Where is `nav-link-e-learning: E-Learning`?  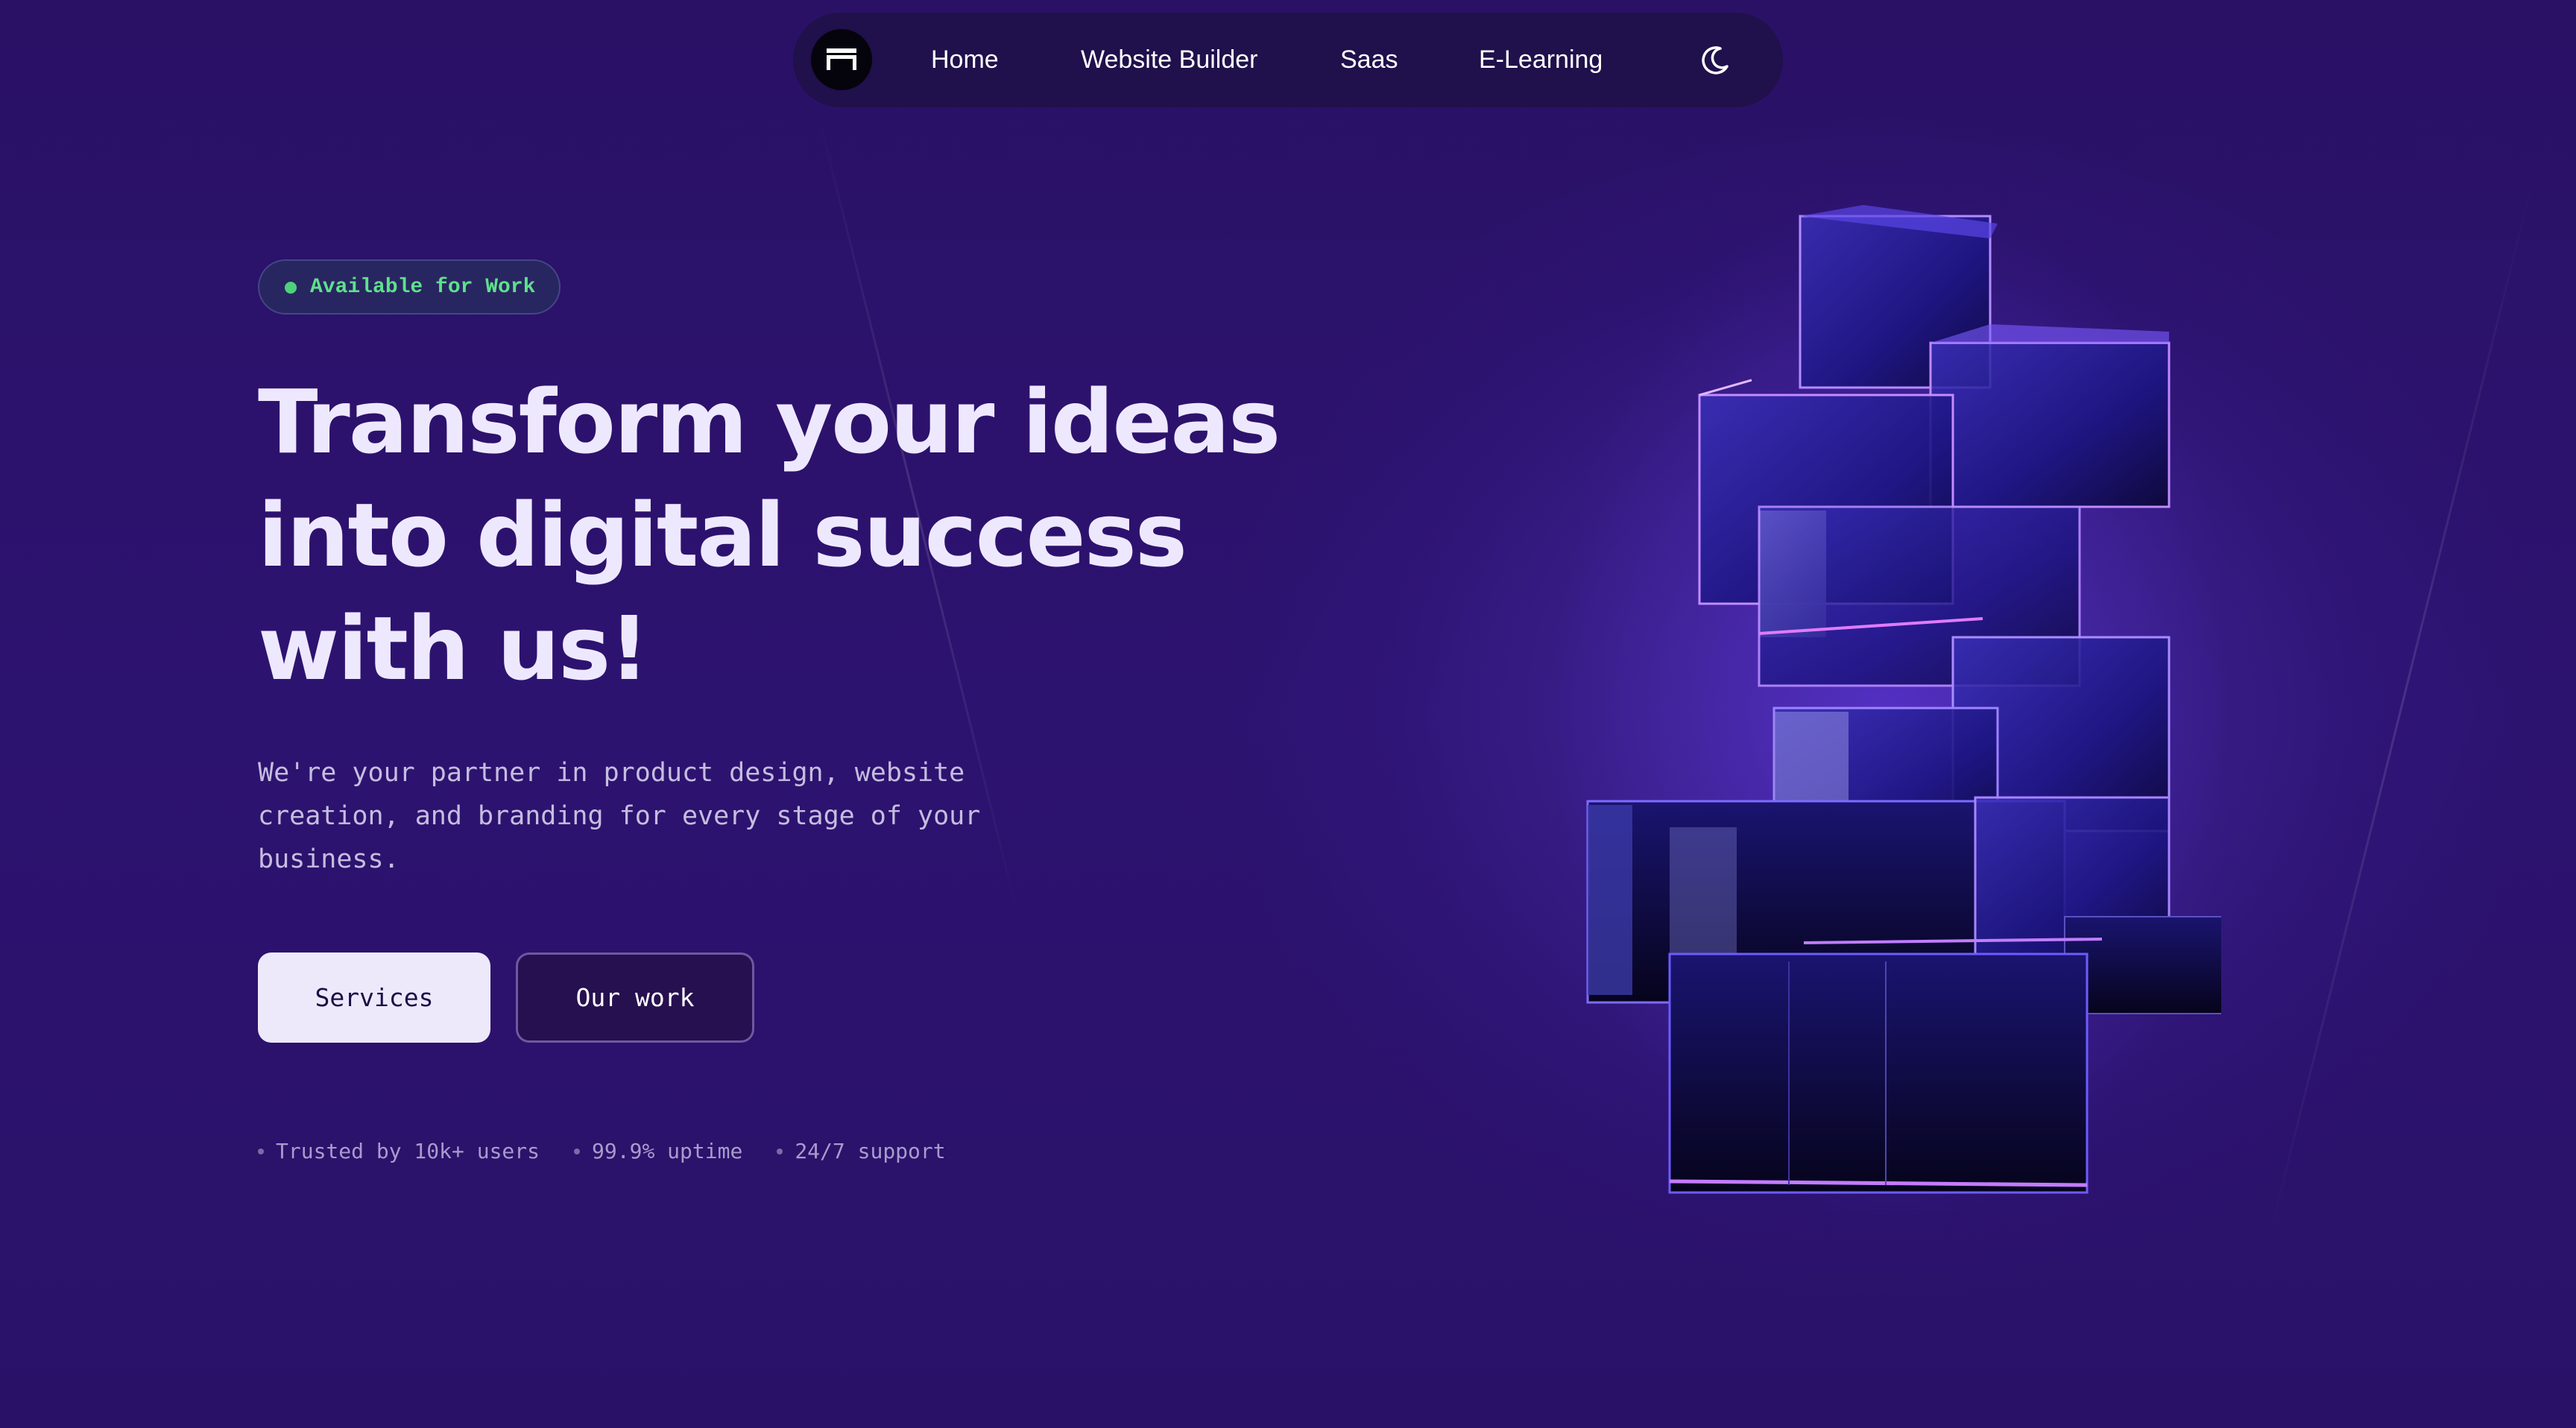 nav-link-e-learning: E-Learning is located at coordinates (1541, 60).